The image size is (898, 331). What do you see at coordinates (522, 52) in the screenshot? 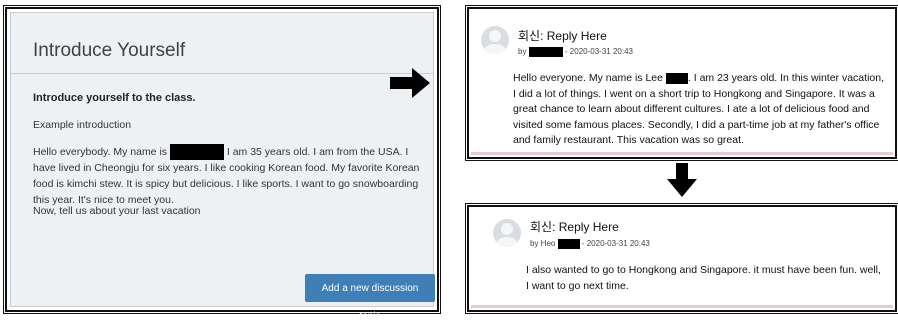
I see `meta-by: by` at bounding box center [522, 52].